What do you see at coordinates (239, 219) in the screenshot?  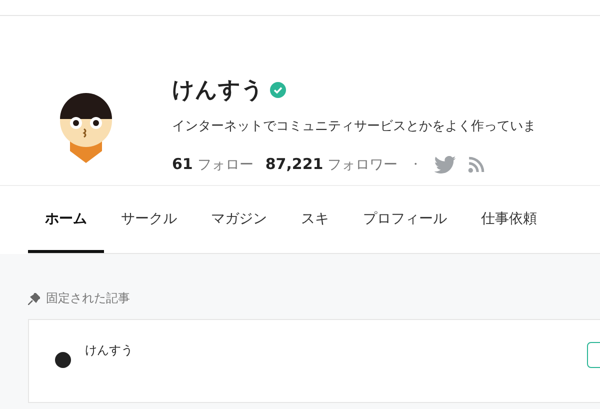 I see `profile-tab: マガジン` at bounding box center [239, 219].